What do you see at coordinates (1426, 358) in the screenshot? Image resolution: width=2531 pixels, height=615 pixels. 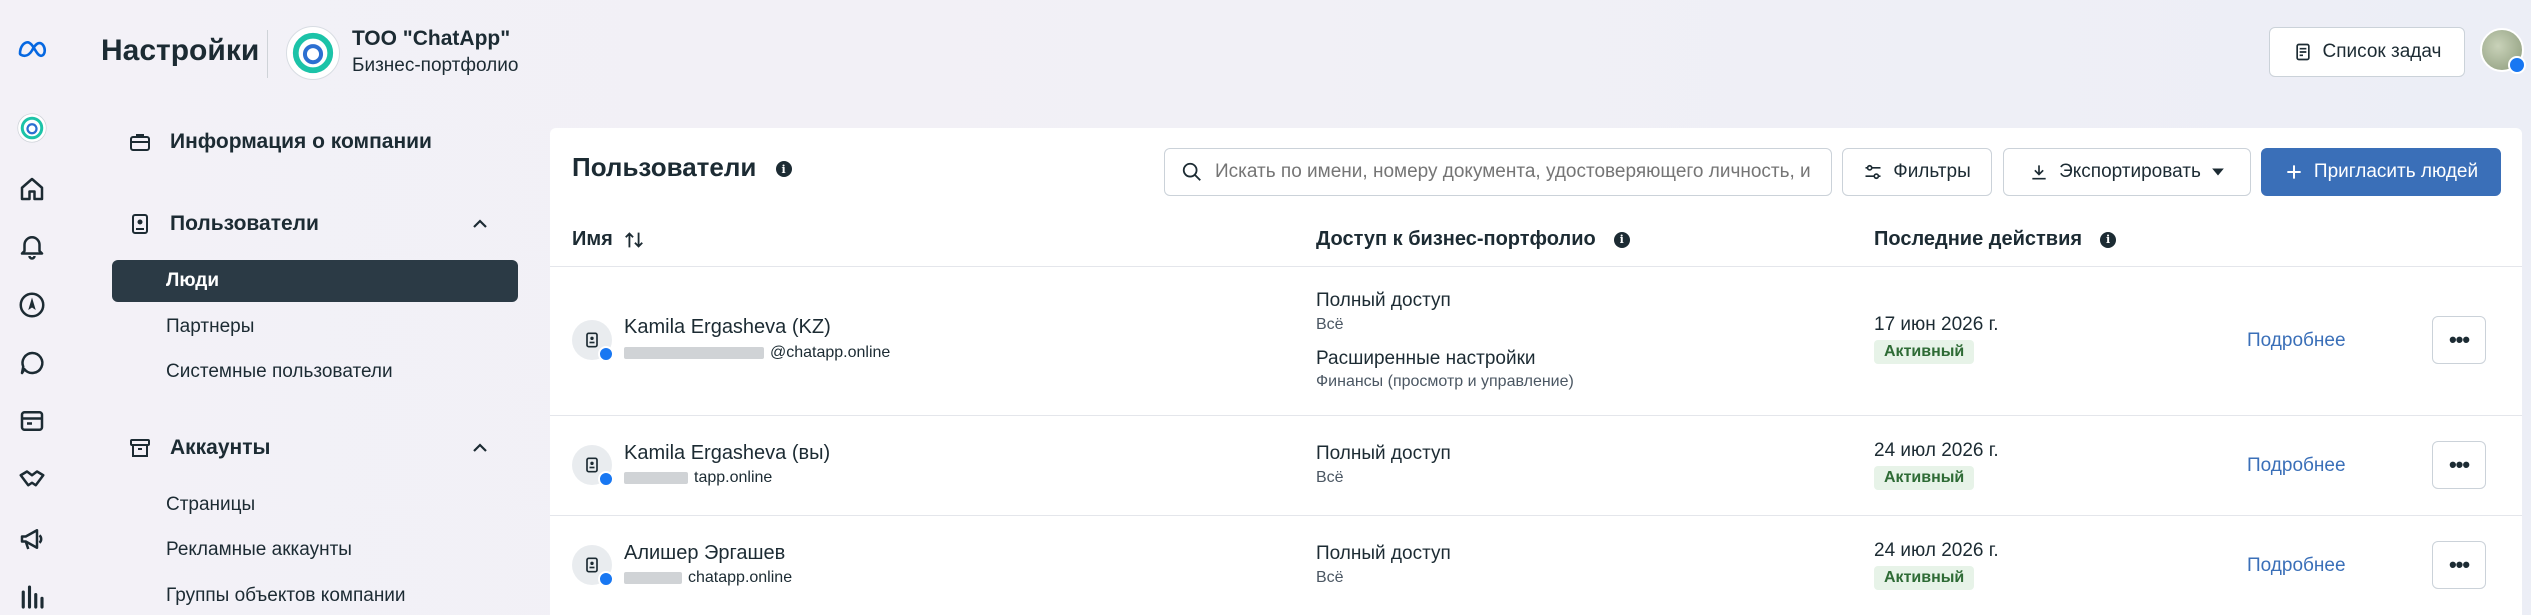 I see `access-level: Расширенные настройки` at bounding box center [1426, 358].